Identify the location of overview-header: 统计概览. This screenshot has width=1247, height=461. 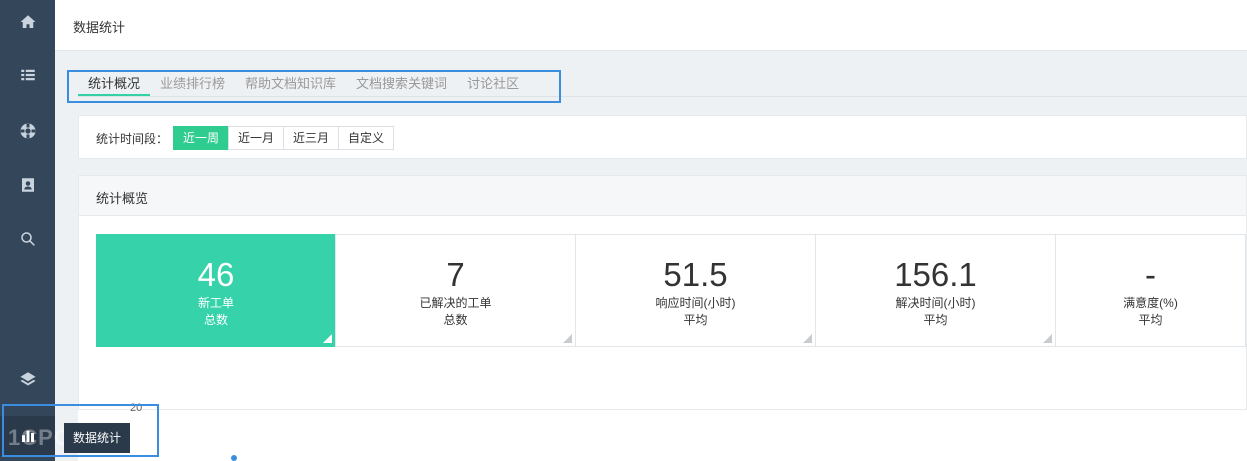
(662, 196).